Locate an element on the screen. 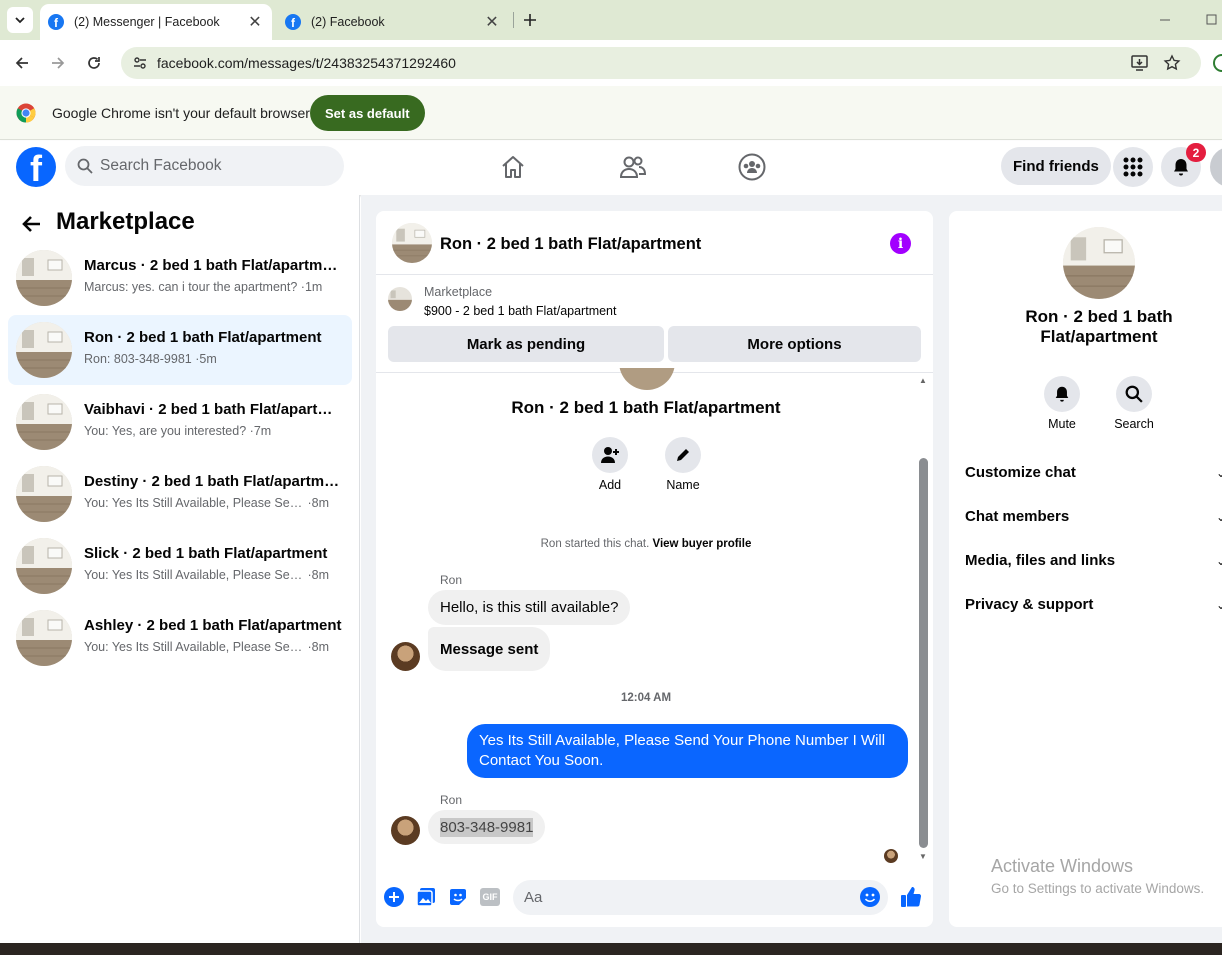 This screenshot has height=955, width=1222. maximize-button is located at coordinates (1211, 20).